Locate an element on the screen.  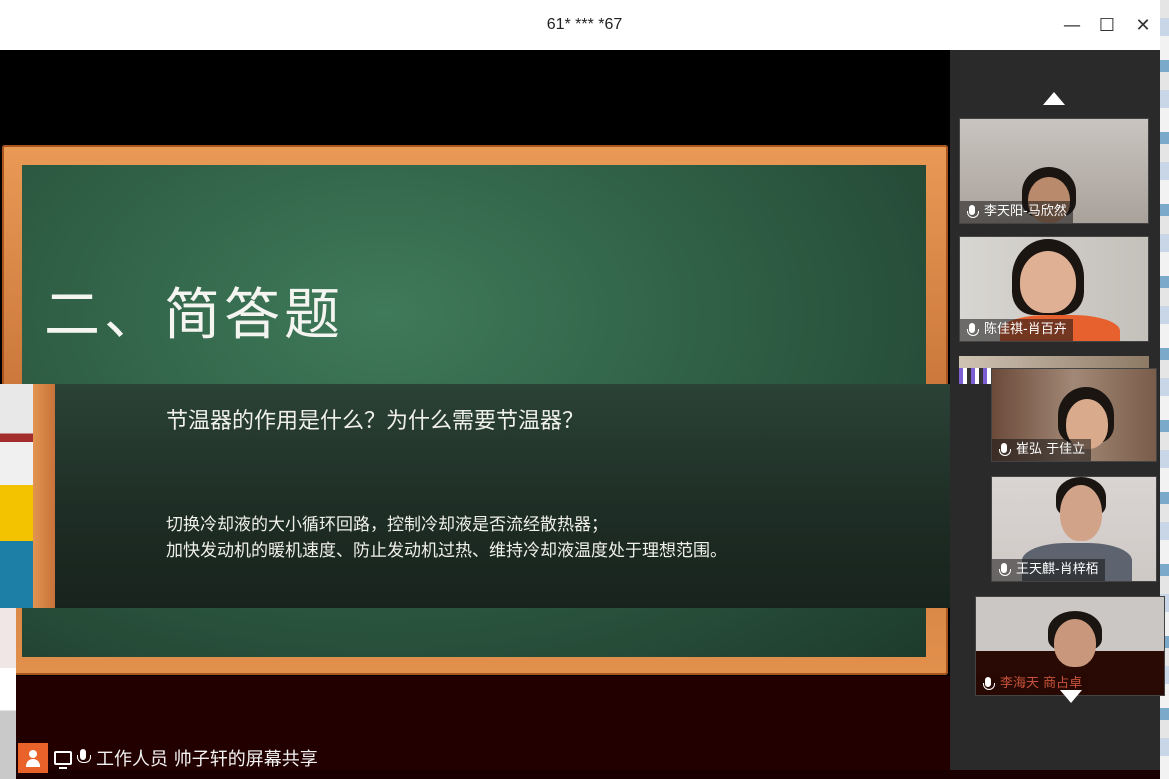
participant-label: 陈佳祺-肖百卉 is located at coordinates (1016, 330).